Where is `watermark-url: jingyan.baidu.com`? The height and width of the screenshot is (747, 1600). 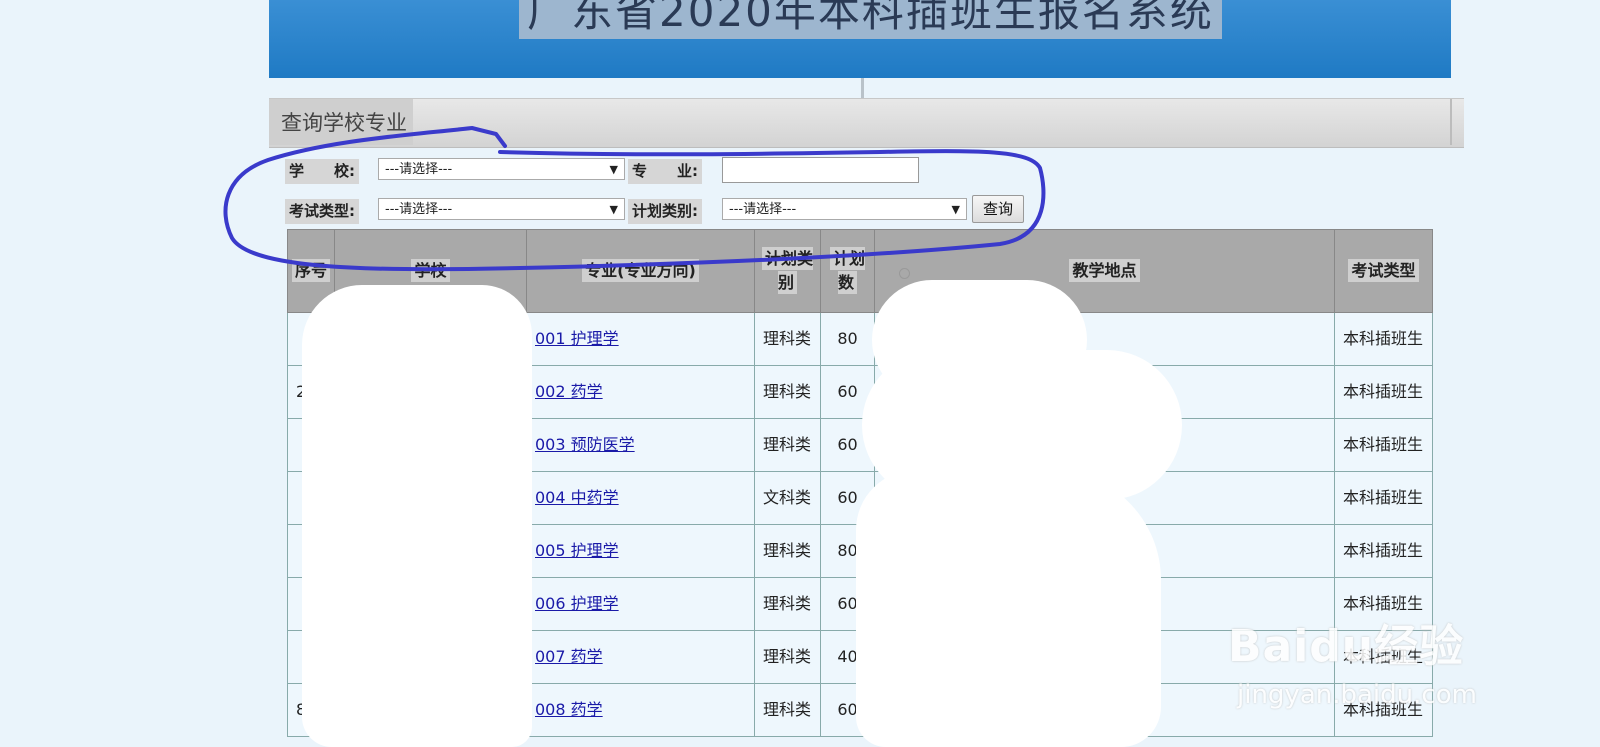 watermark-url: jingyan.baidu.com is located at coordinates (1357, 695).